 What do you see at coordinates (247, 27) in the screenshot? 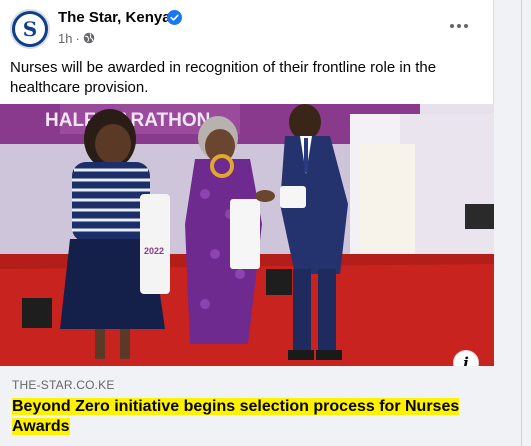
I see `post-header: S The Star, Kenya 1h ·` at bounding box center [247, 27].